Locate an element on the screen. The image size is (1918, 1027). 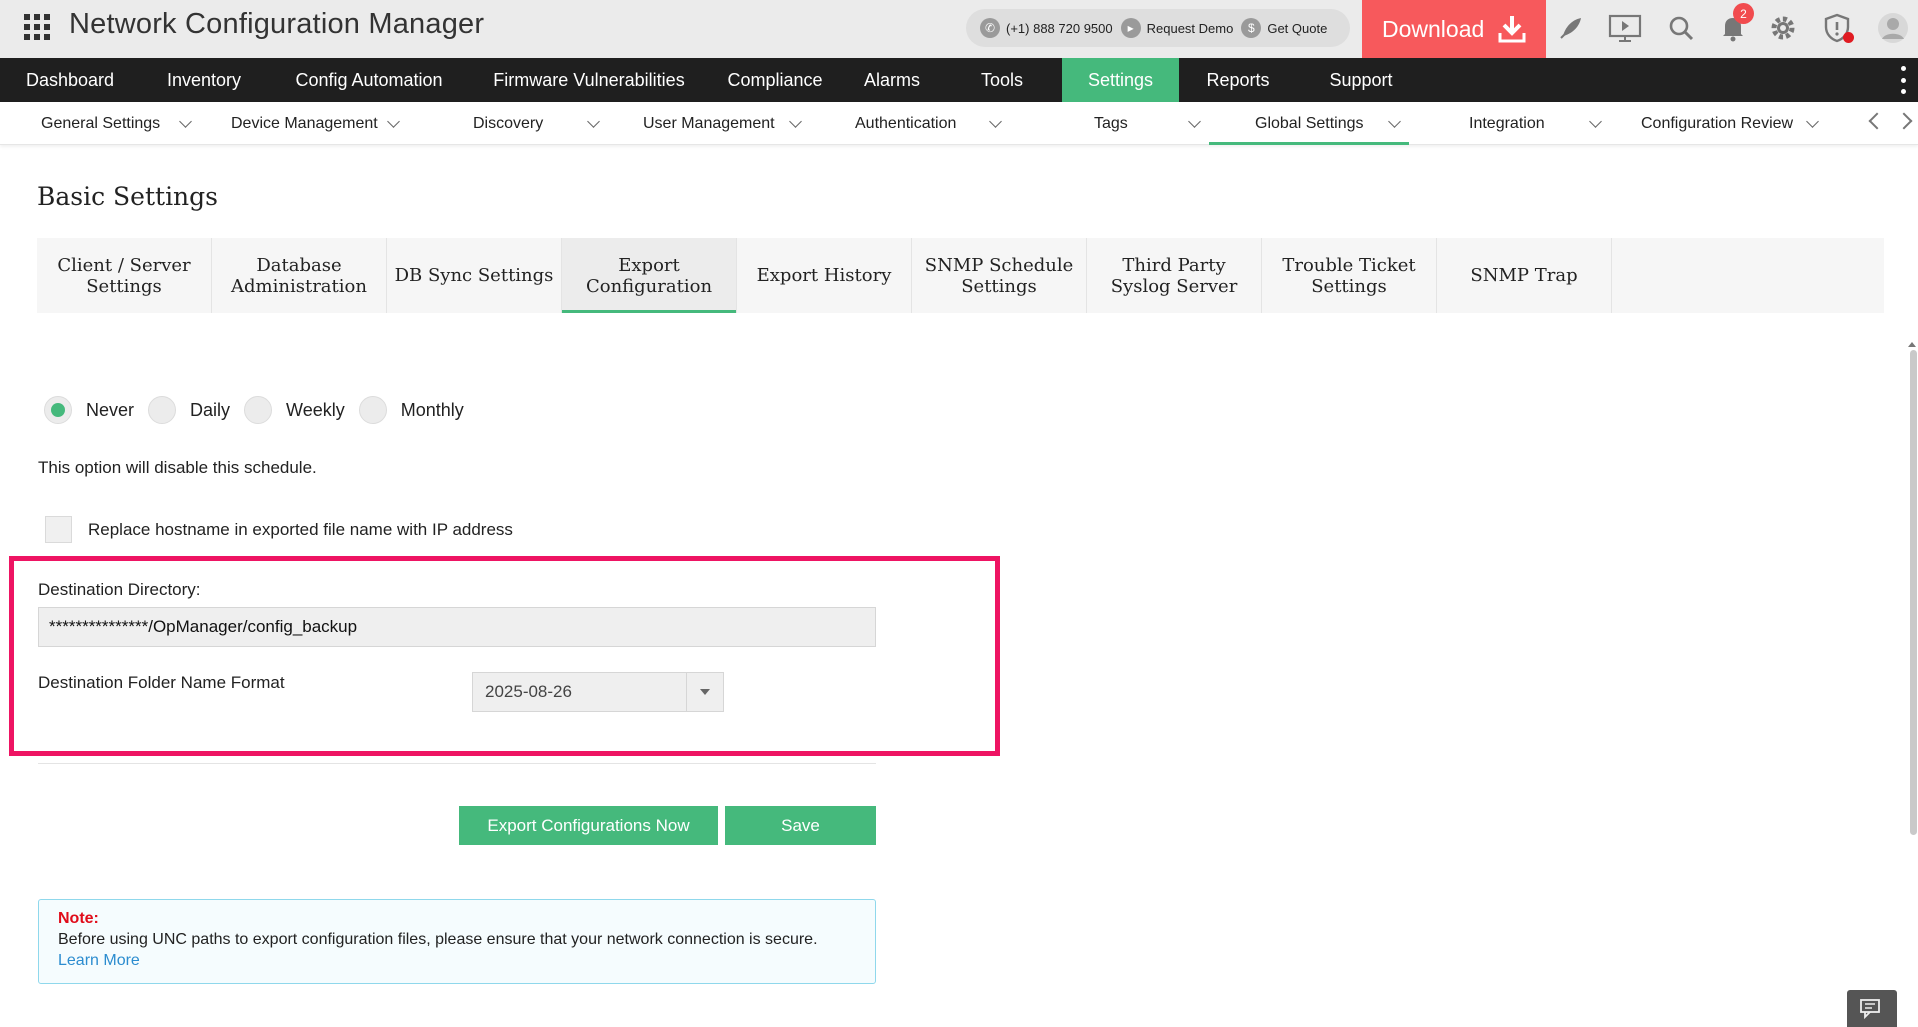
destination-directory-label: Destination Directory: is located at coordinates (119, 589).